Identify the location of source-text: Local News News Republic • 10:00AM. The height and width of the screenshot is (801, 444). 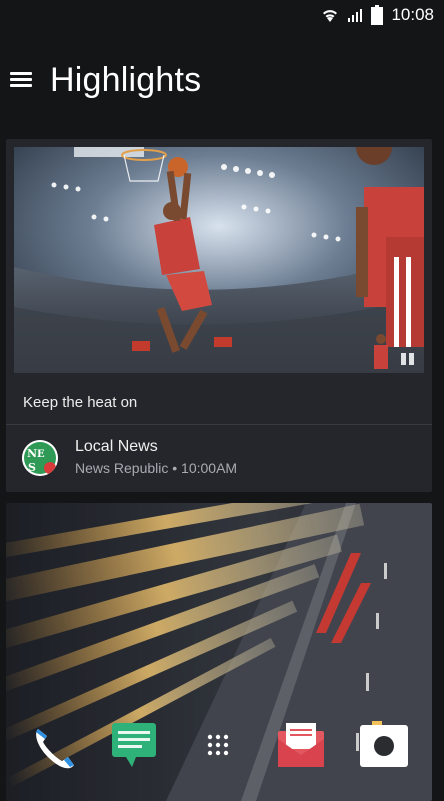
(156, 457).